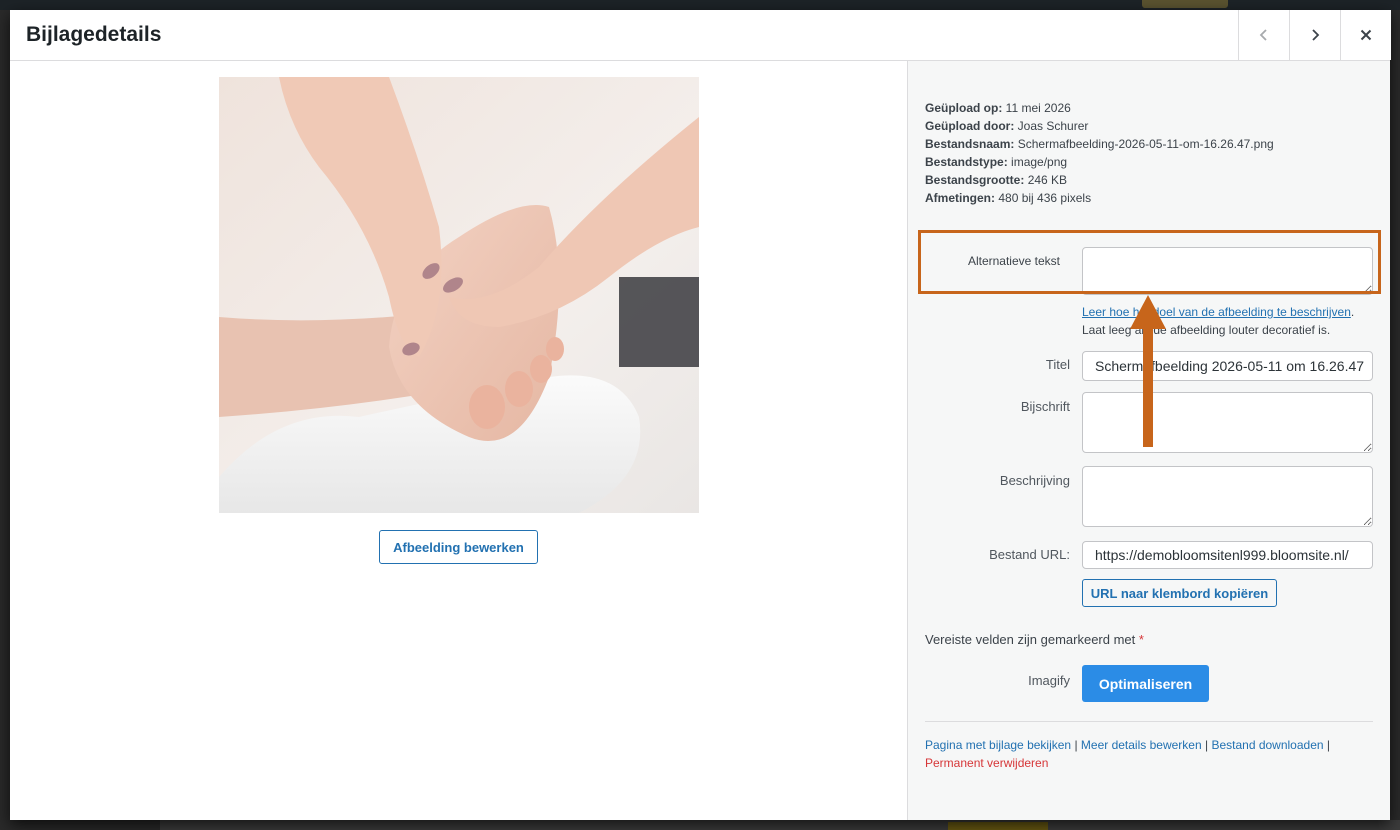 Image resolution: width=1400 pixels, height=830 pixels. What do you see at coordinates (1185, 4) in the screenshot?
I see `toolbar-button` at bounding box center [1185, 4].